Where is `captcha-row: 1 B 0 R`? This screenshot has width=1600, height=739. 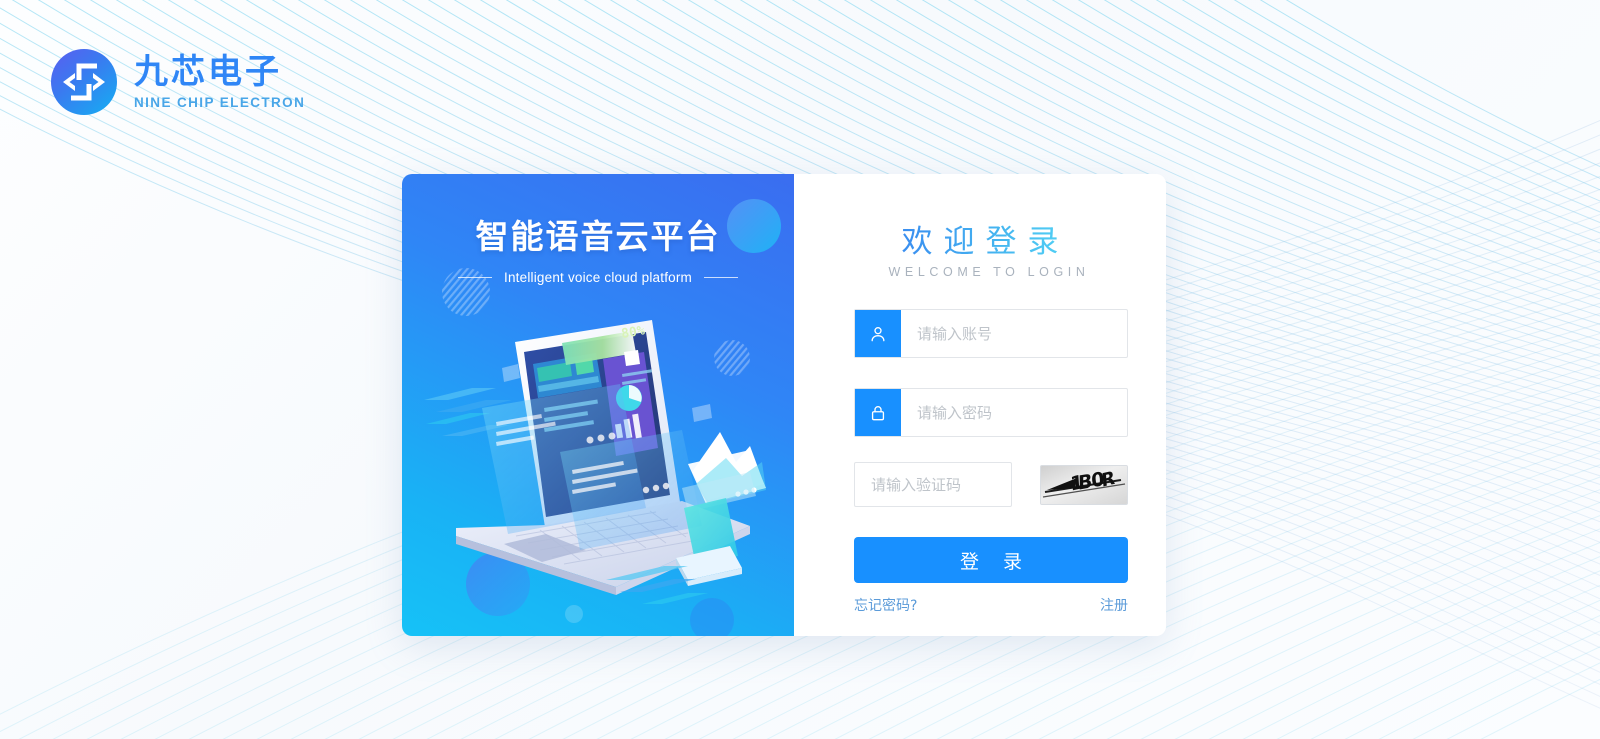
captcha-row: 1 B 0 R is located at coordinates (991, 484).